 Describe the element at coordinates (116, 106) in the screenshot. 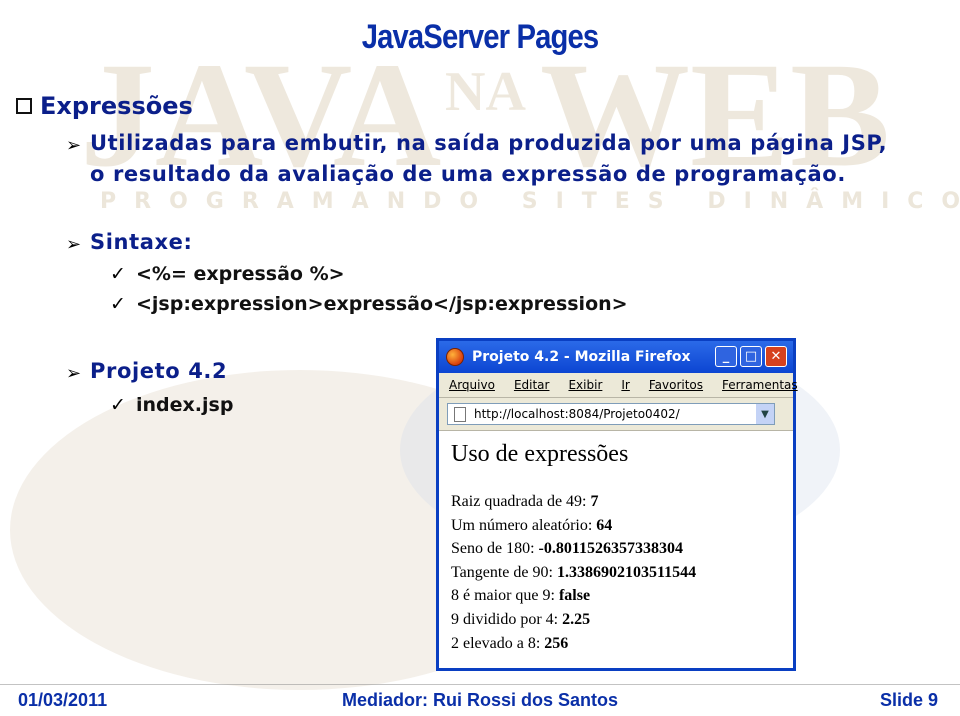

I see `heading-text: Expressões` at that location.